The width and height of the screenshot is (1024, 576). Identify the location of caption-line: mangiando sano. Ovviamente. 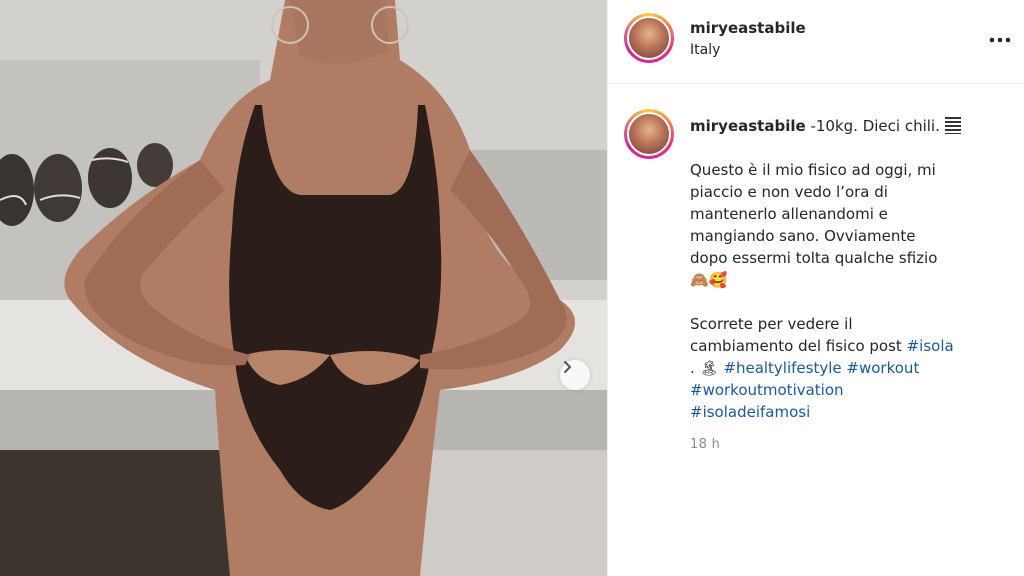
(803, 236).